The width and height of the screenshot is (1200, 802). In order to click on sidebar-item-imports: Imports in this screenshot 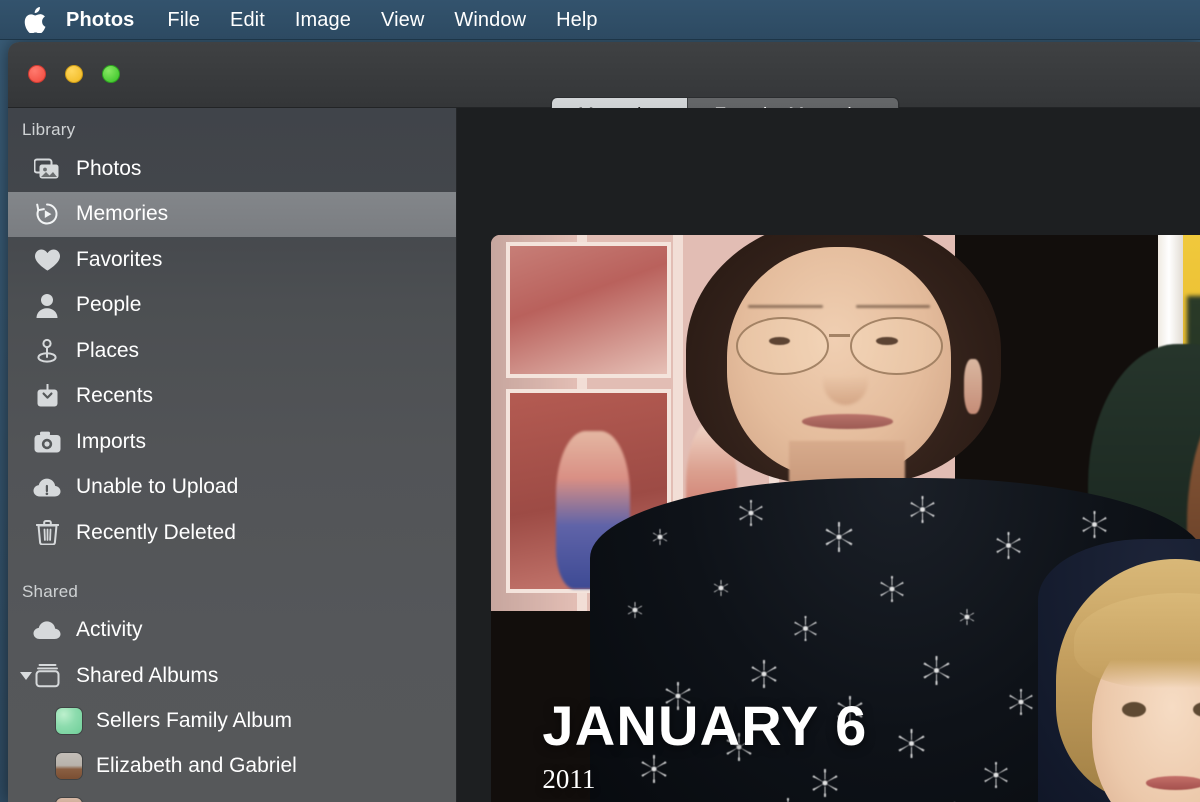, I will do `click(232, 442)`.